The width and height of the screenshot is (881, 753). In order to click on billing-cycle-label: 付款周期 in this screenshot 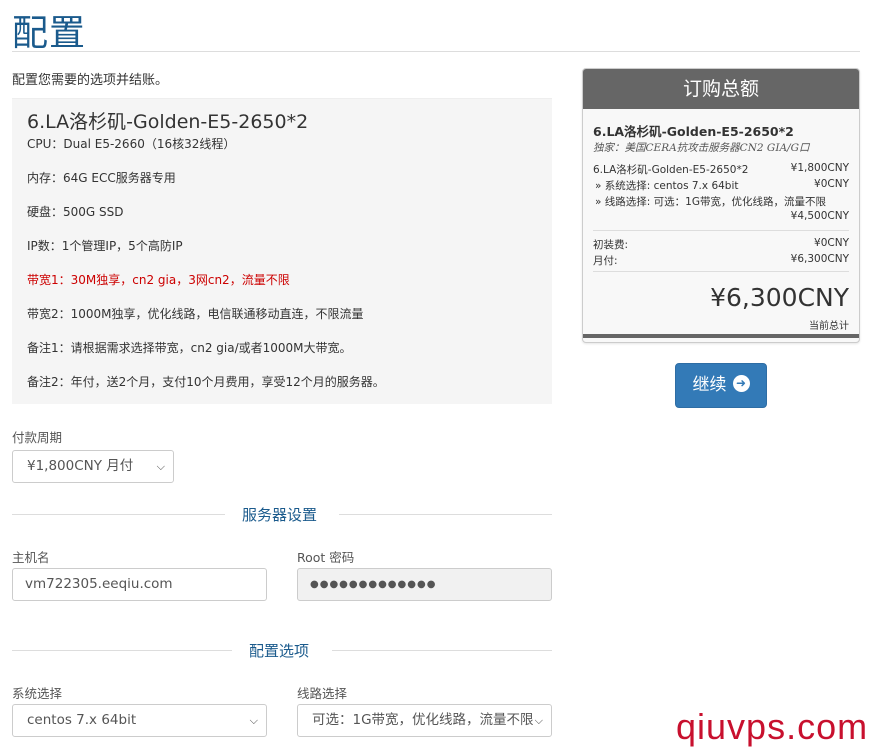, I will do `click(37, 437)`.